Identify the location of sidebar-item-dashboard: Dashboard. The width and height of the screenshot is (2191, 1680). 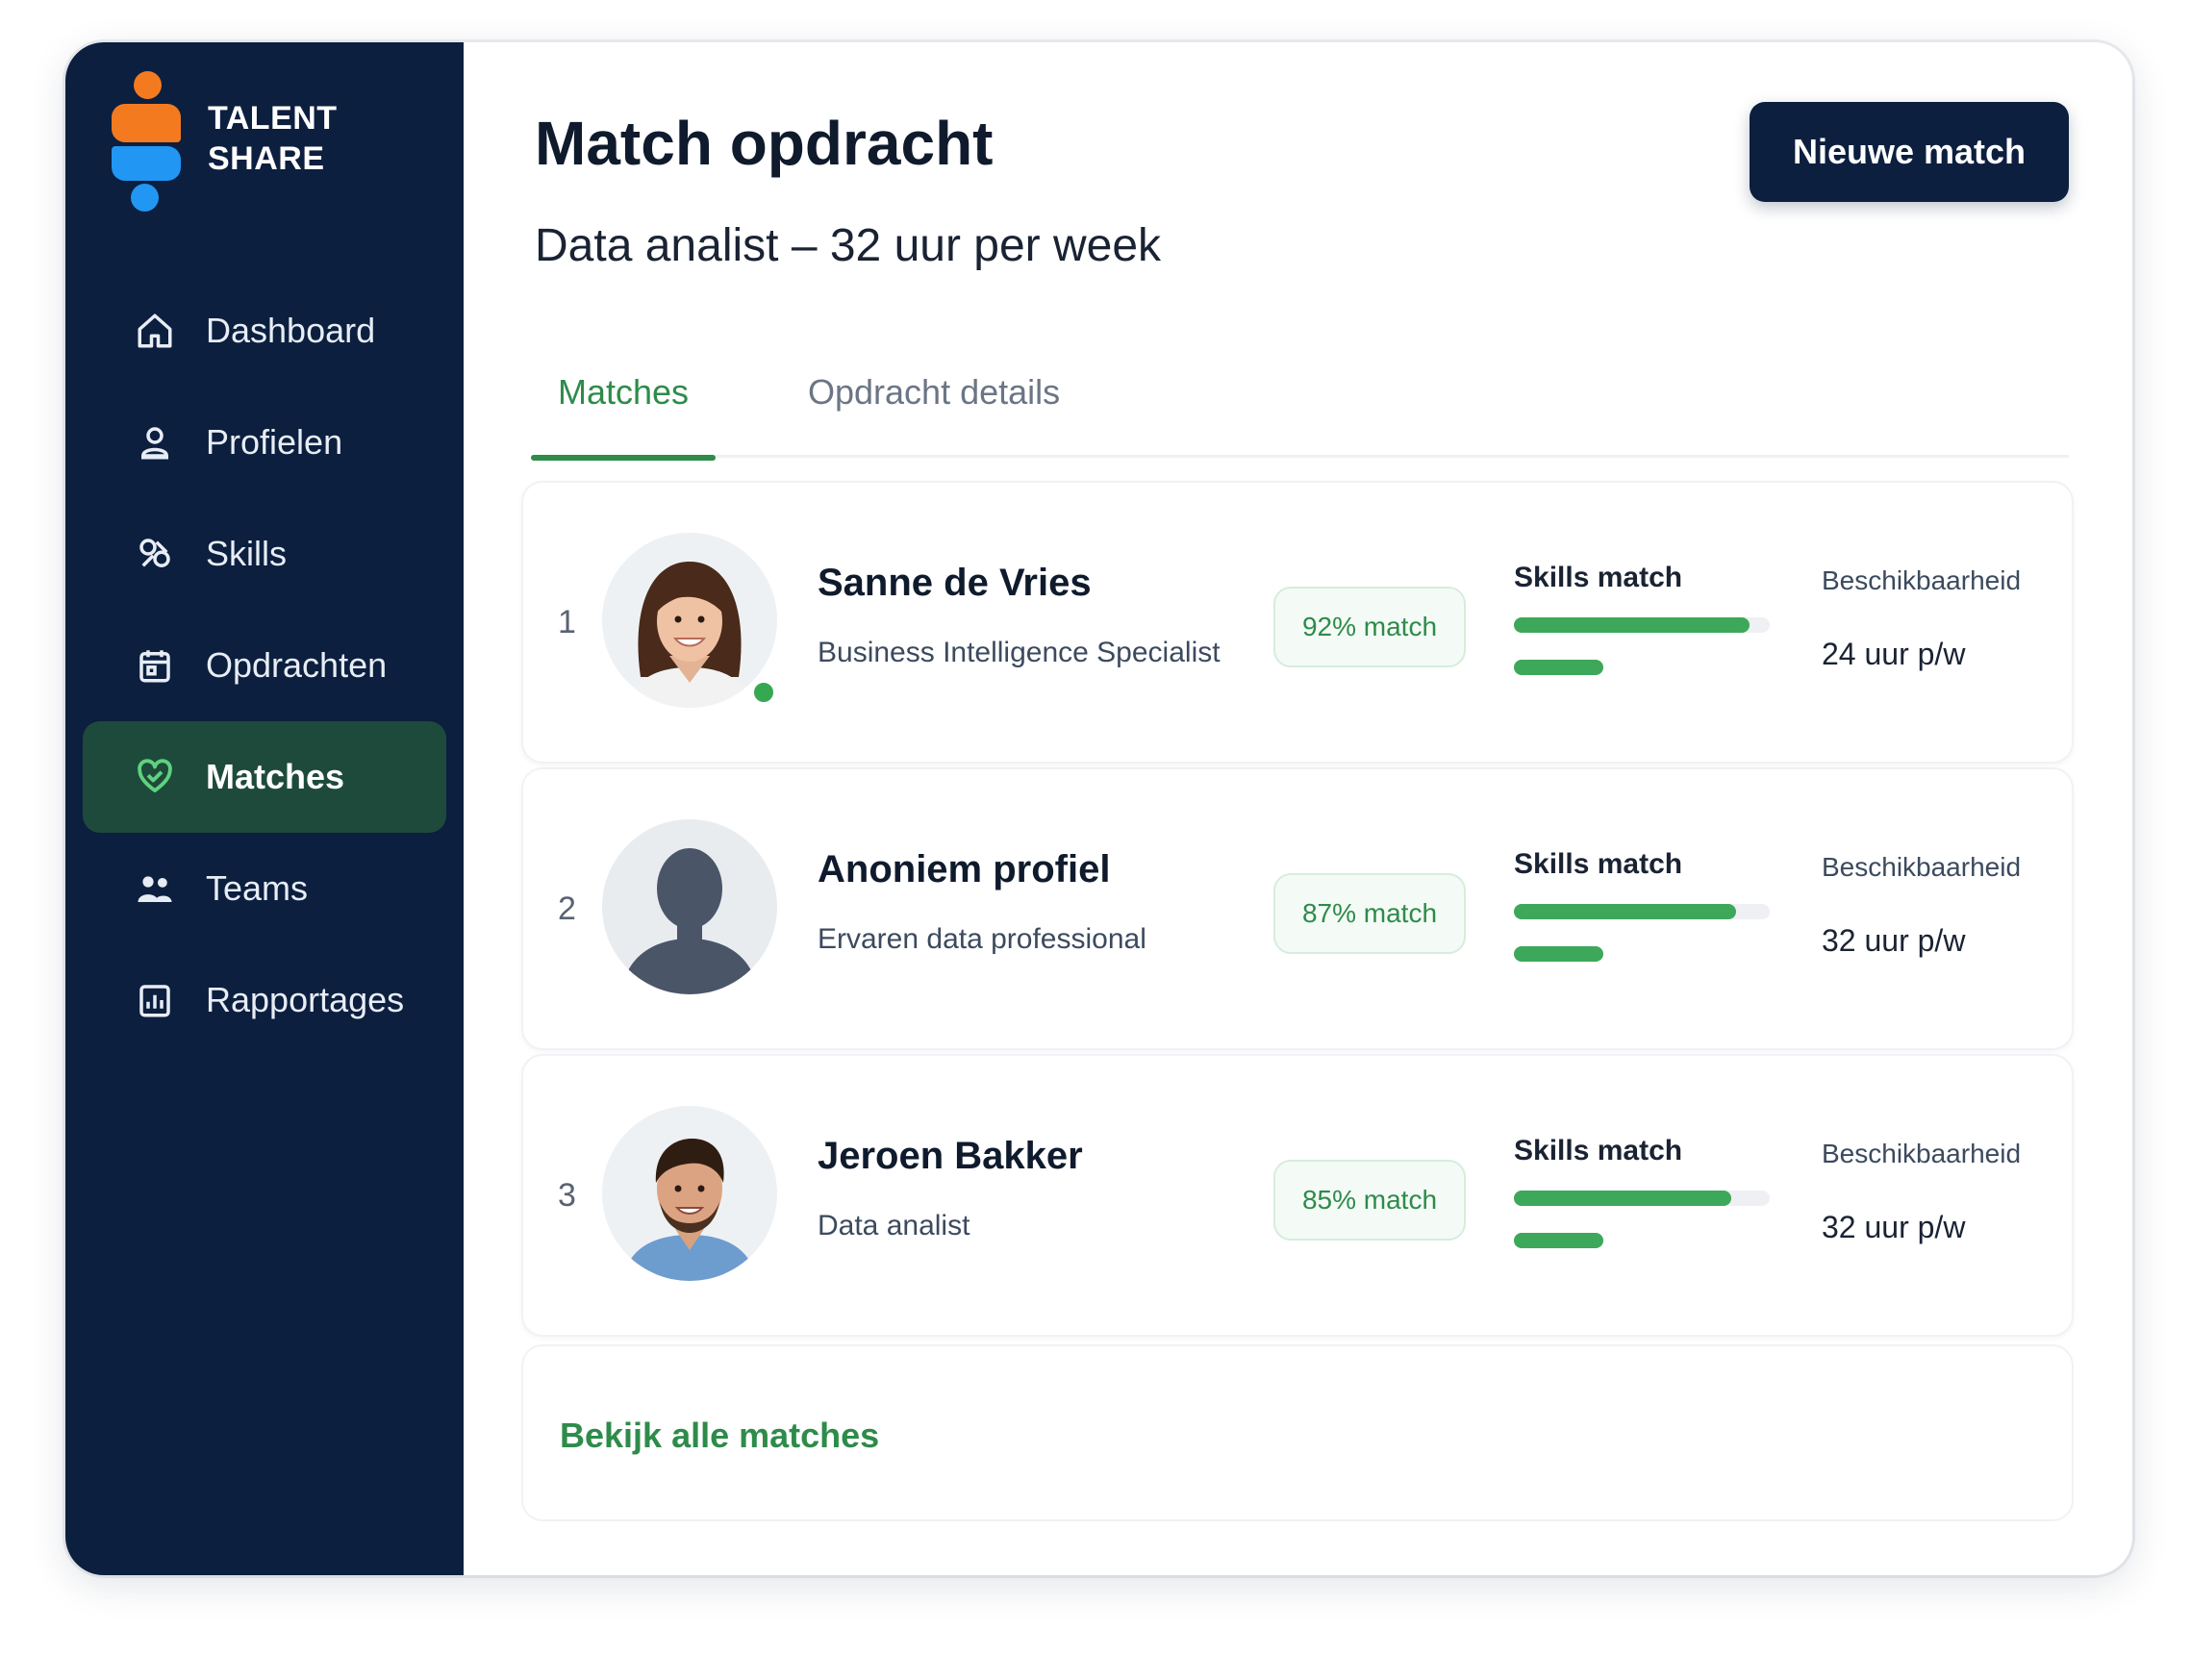
(264, 331).